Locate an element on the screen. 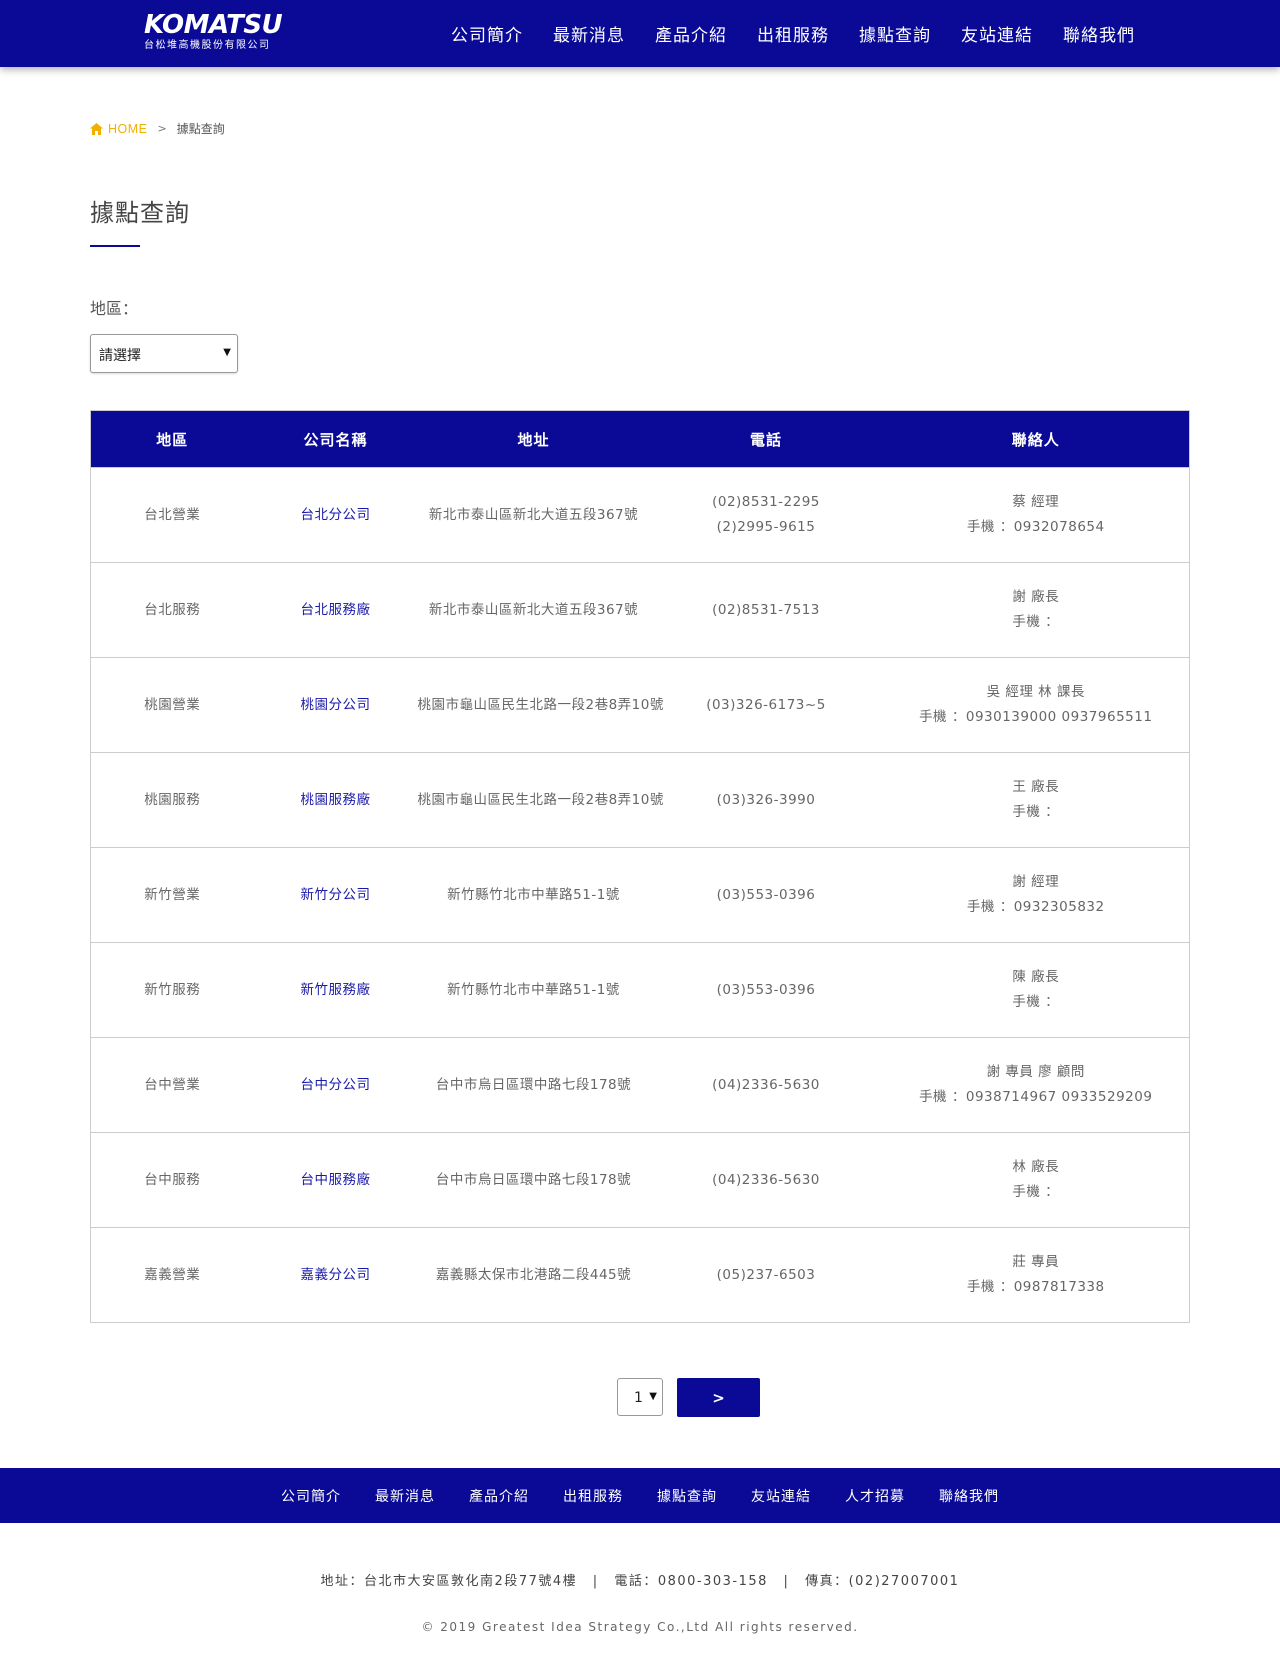 The height and width of the screenshot is (1668, 1280). cell-address: 新北市泰山區新北大道五段367號 is located at coordinates (533, 610).